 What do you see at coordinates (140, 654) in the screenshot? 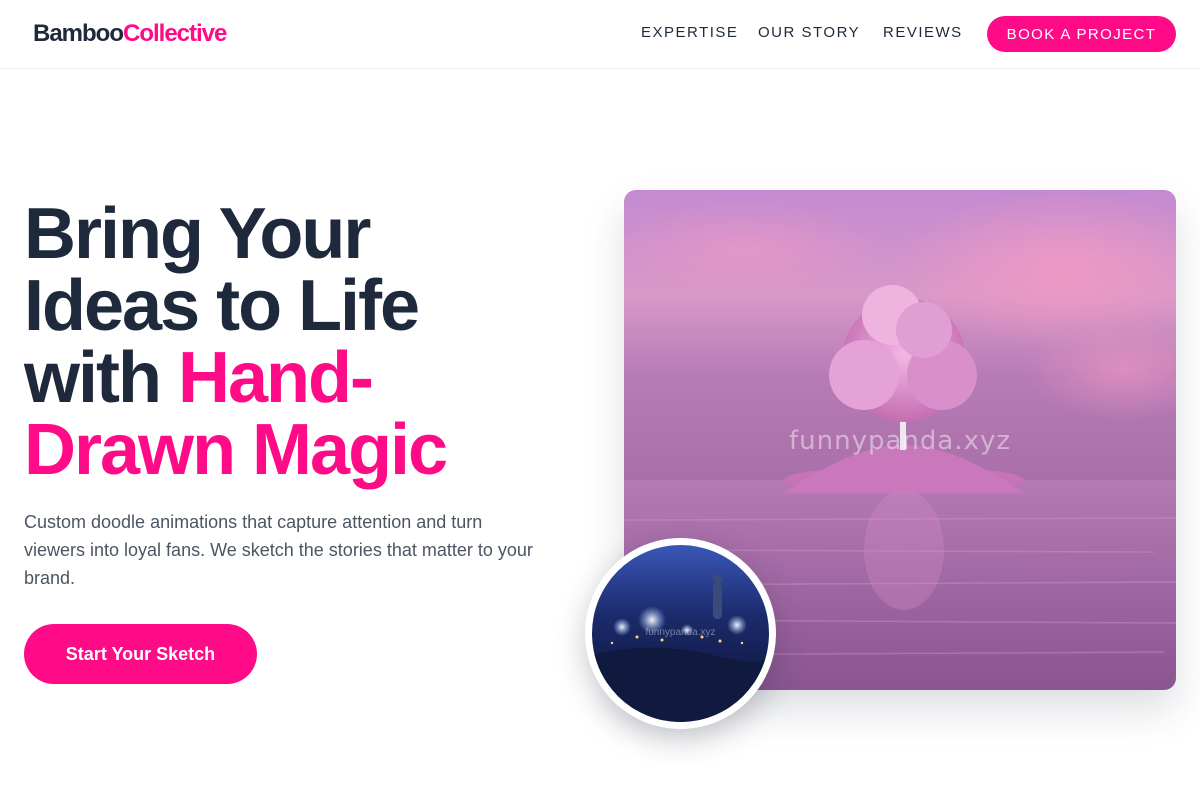
I see `start-sketch-button: Start Your Sketch` at bounding box center [140, 654].